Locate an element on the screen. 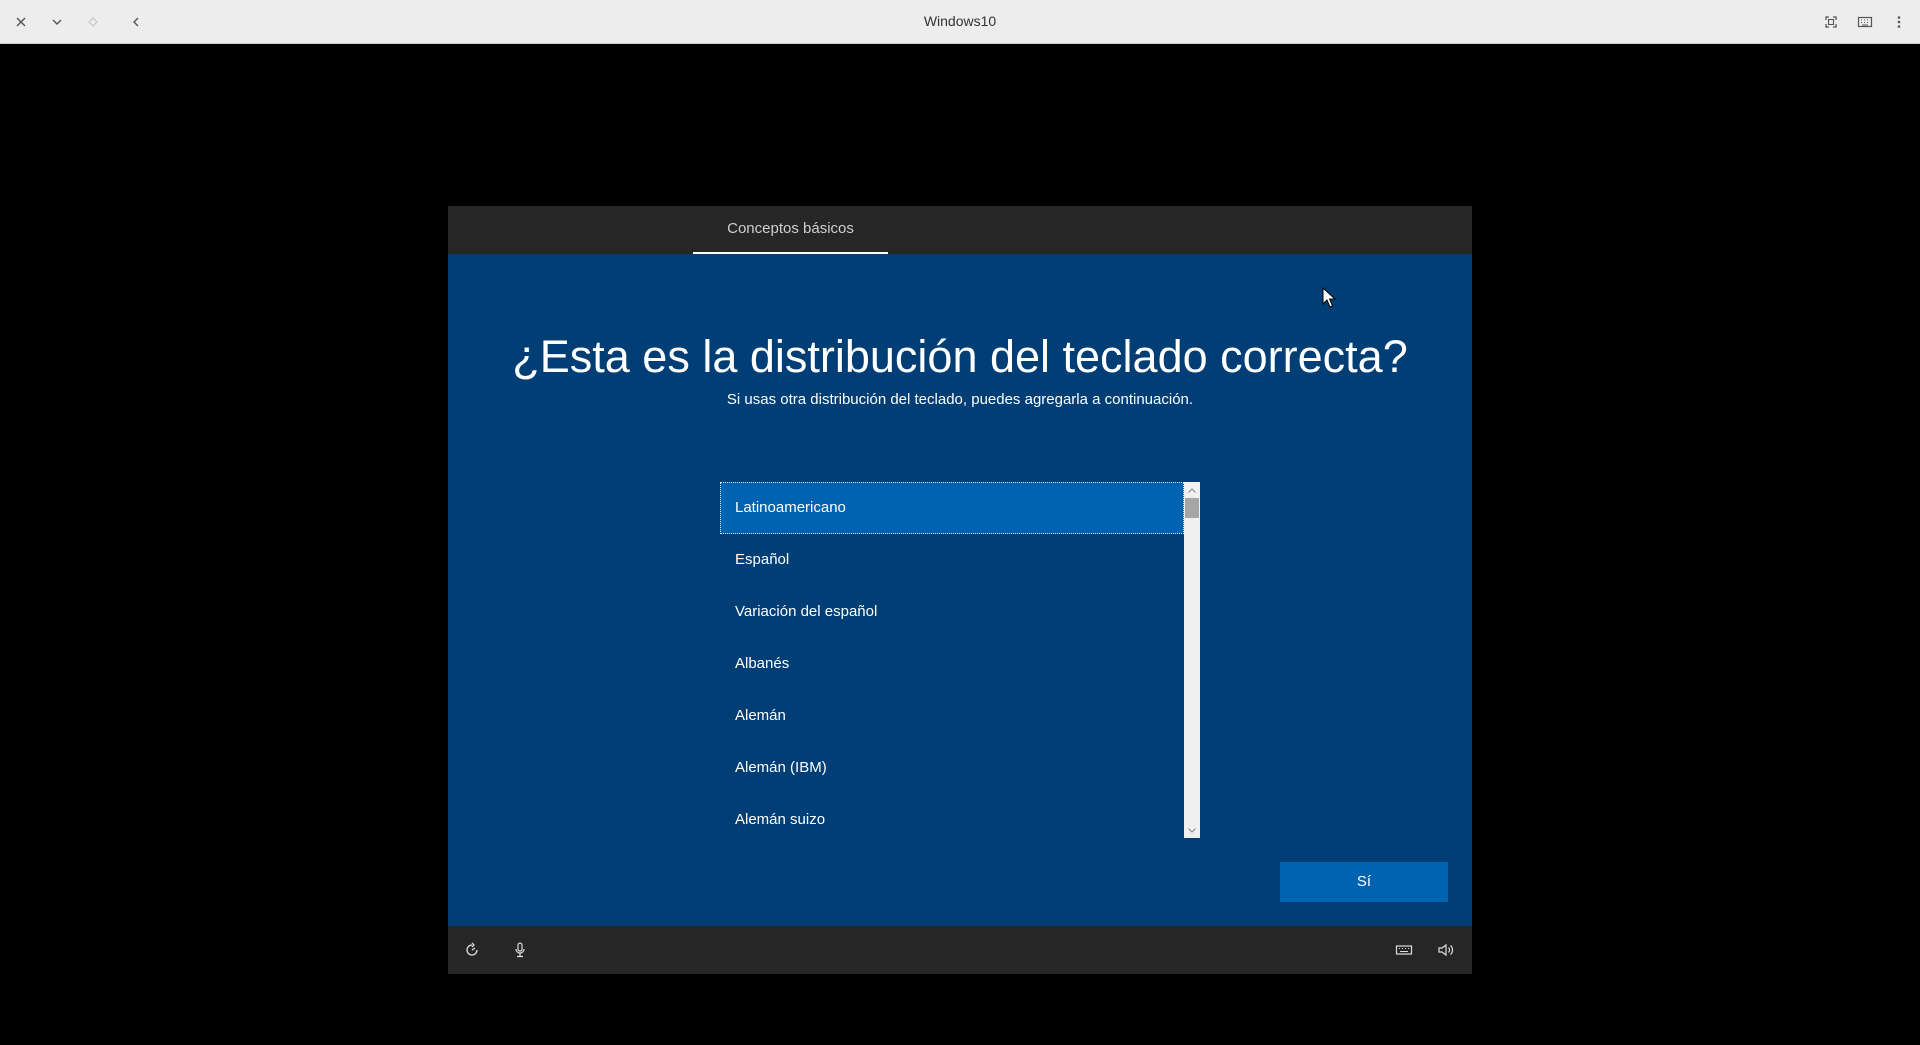 The width and height of the screenshot is (1920, 1045). scroll-thumb is located at coordinates (1192, 508).